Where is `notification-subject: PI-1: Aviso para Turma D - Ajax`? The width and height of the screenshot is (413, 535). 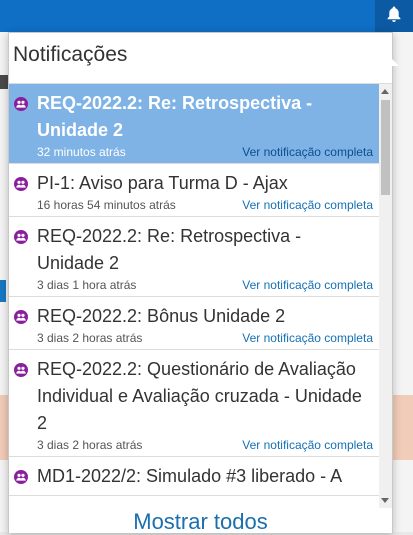 notification-subject: PI-1: Aviso para Turma D - Ajax is located at coordinates (162, 183).